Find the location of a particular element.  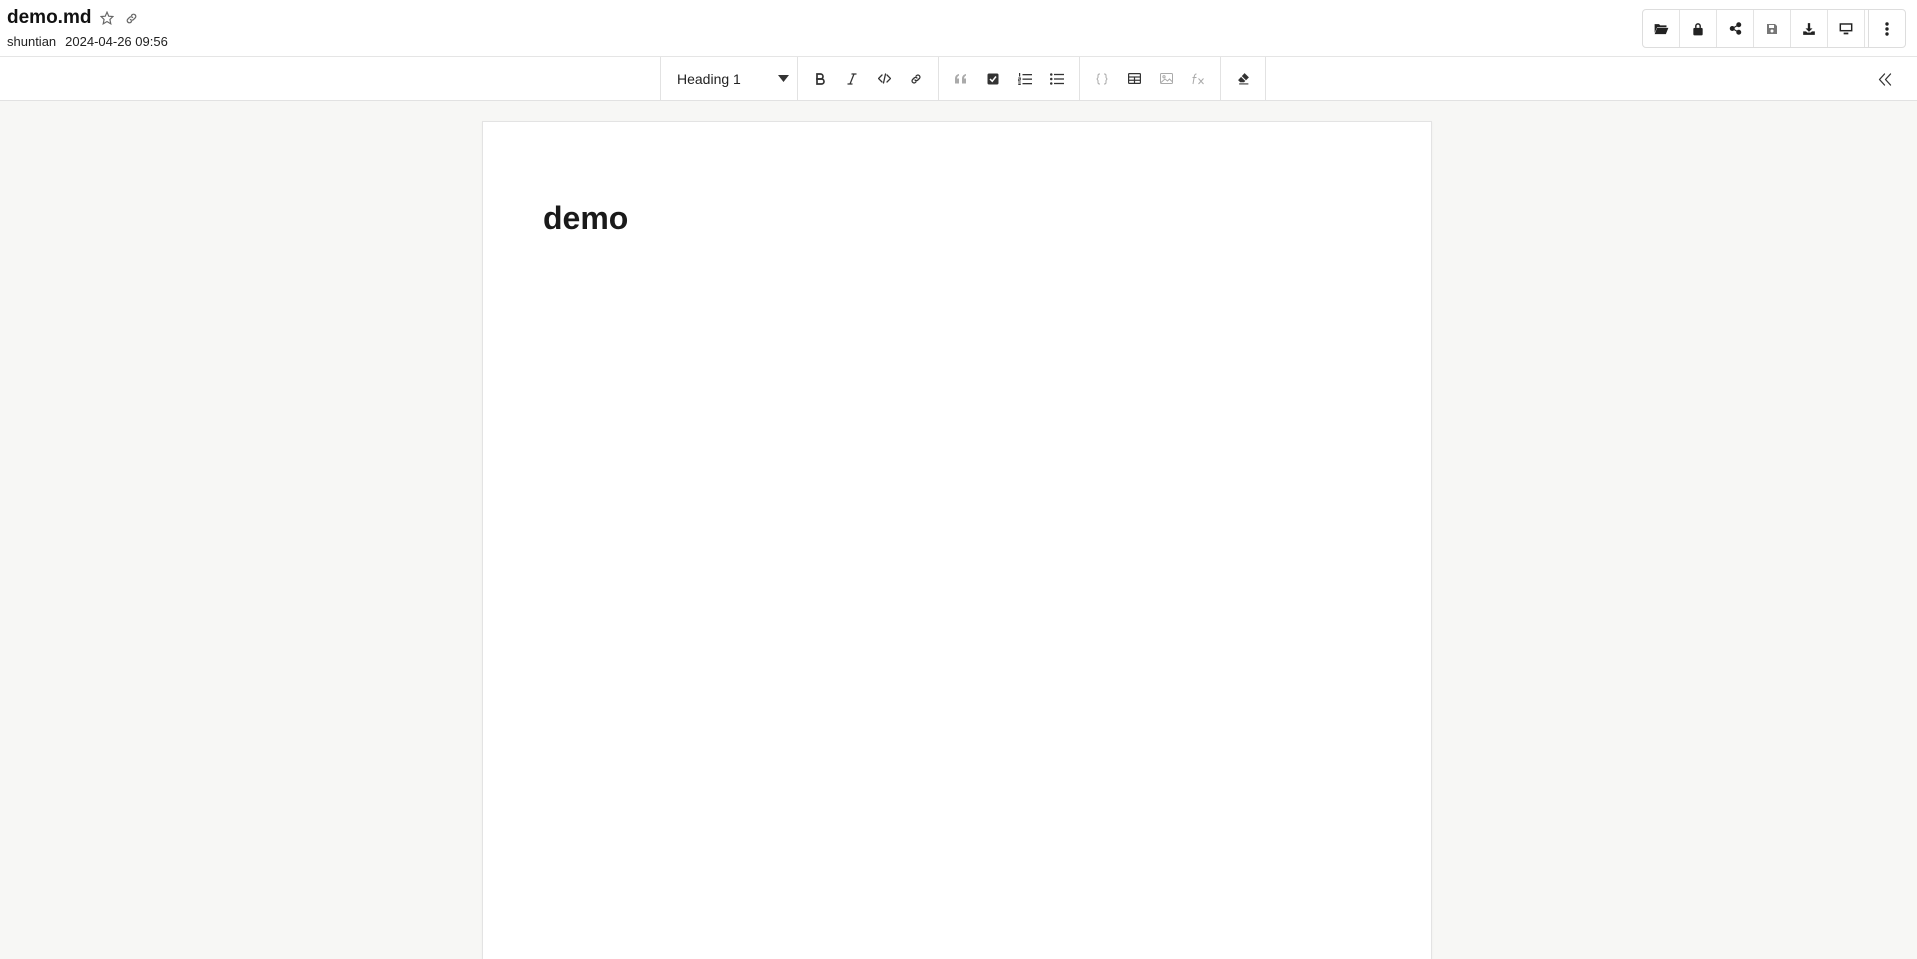

table-button is located at coordinates (1134, 79).